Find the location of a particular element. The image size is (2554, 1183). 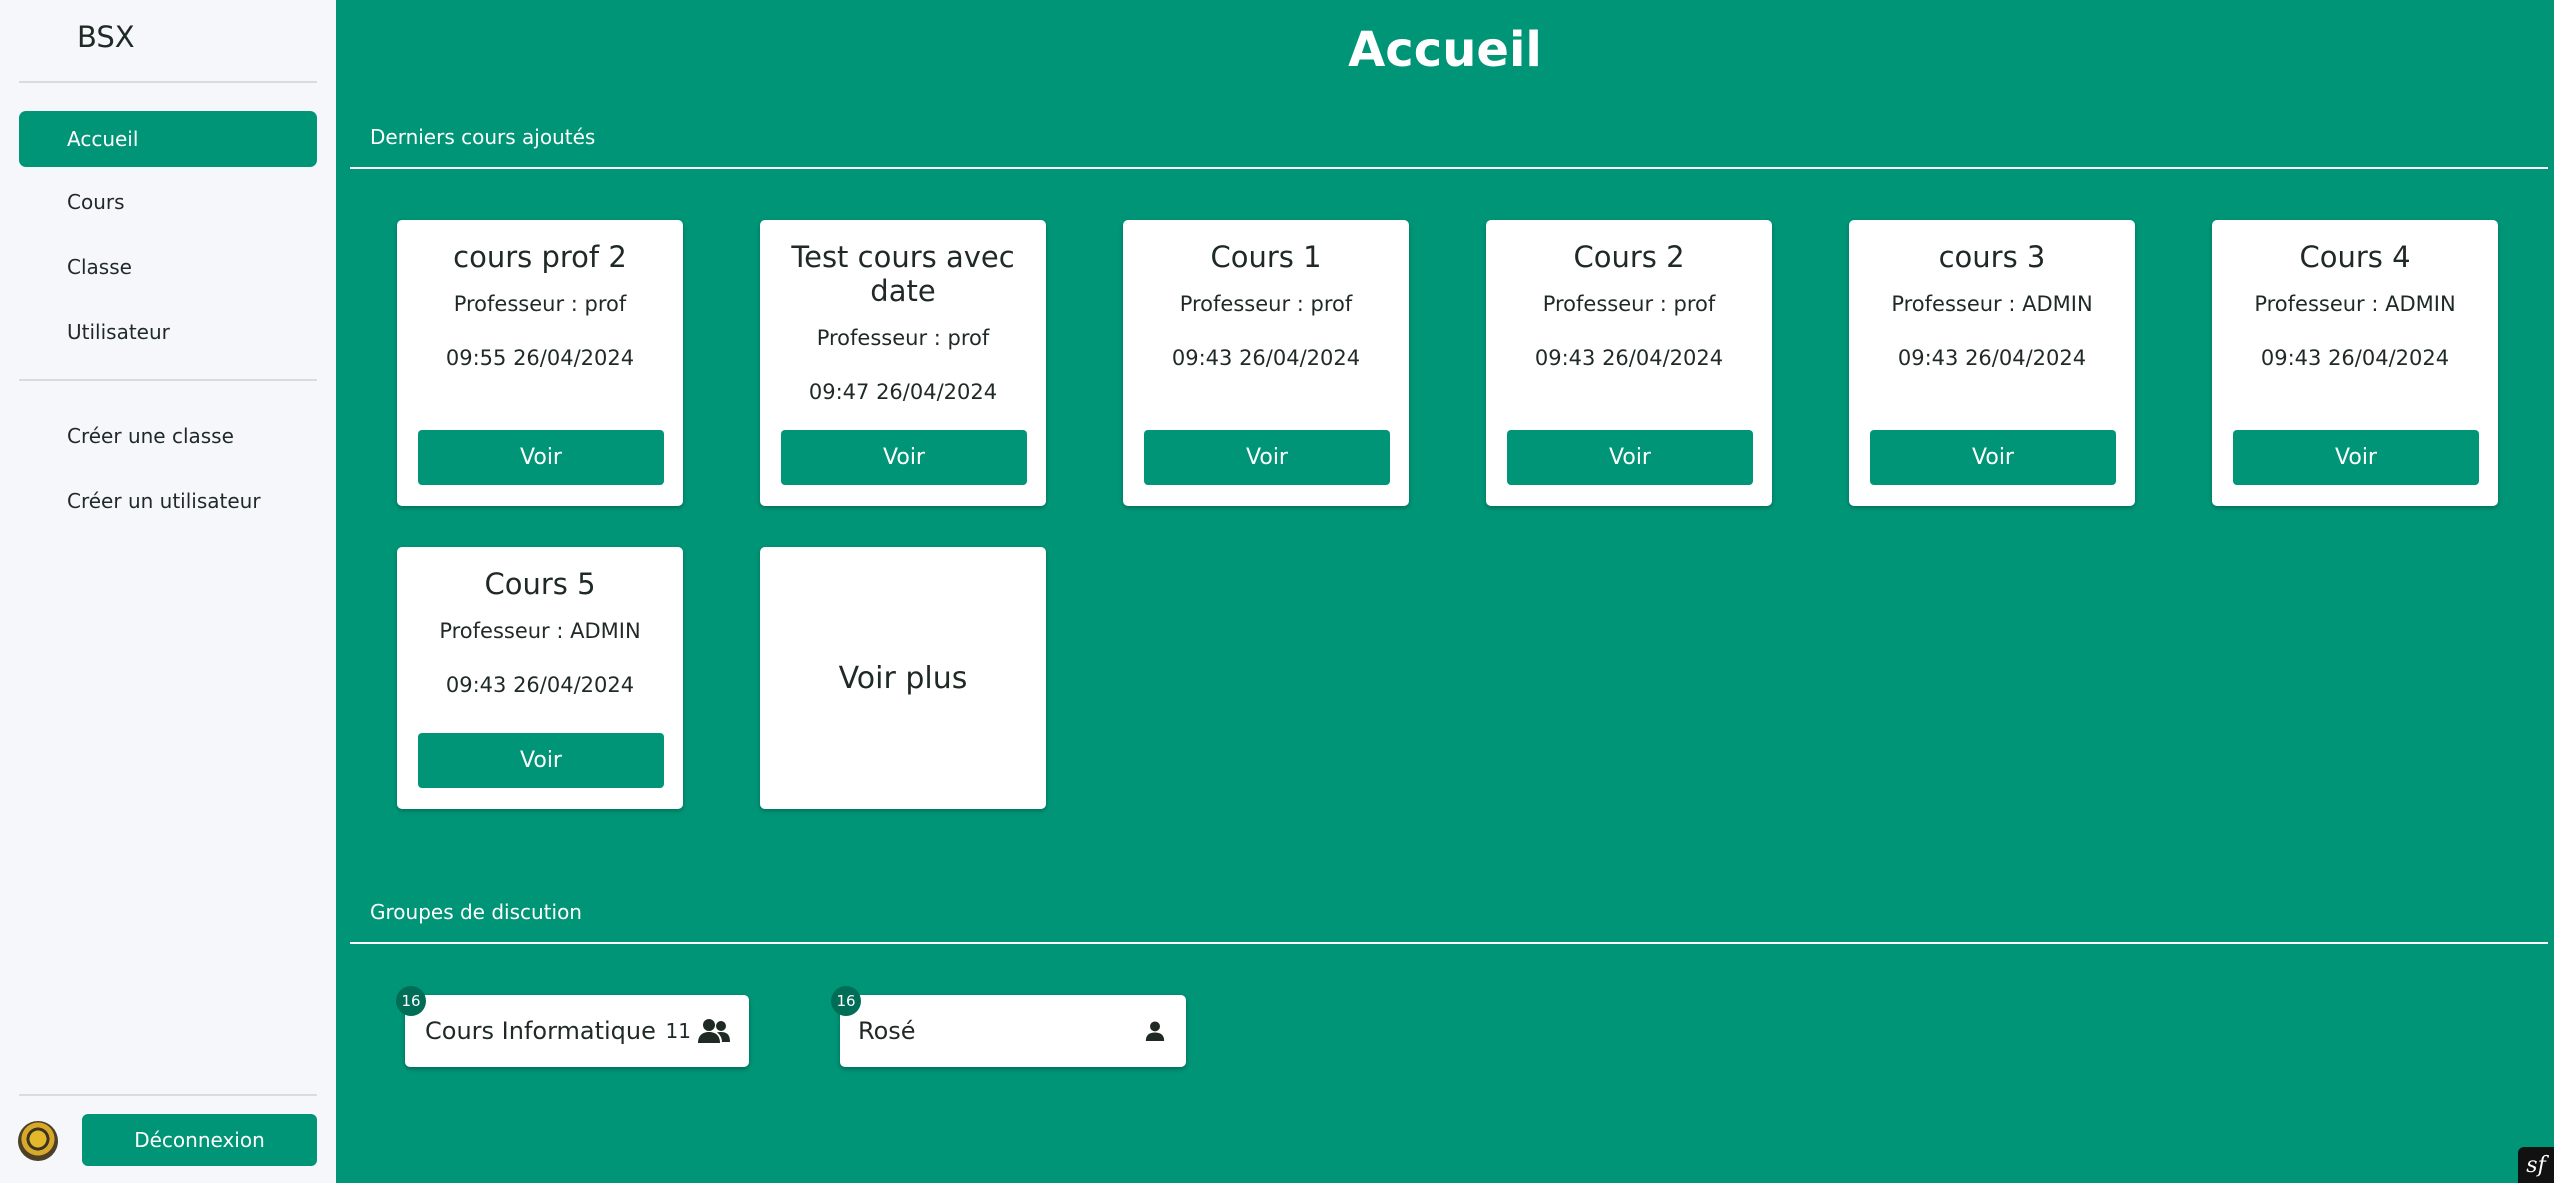

course-title: cours 3 is located at coordinates (1992, 257).